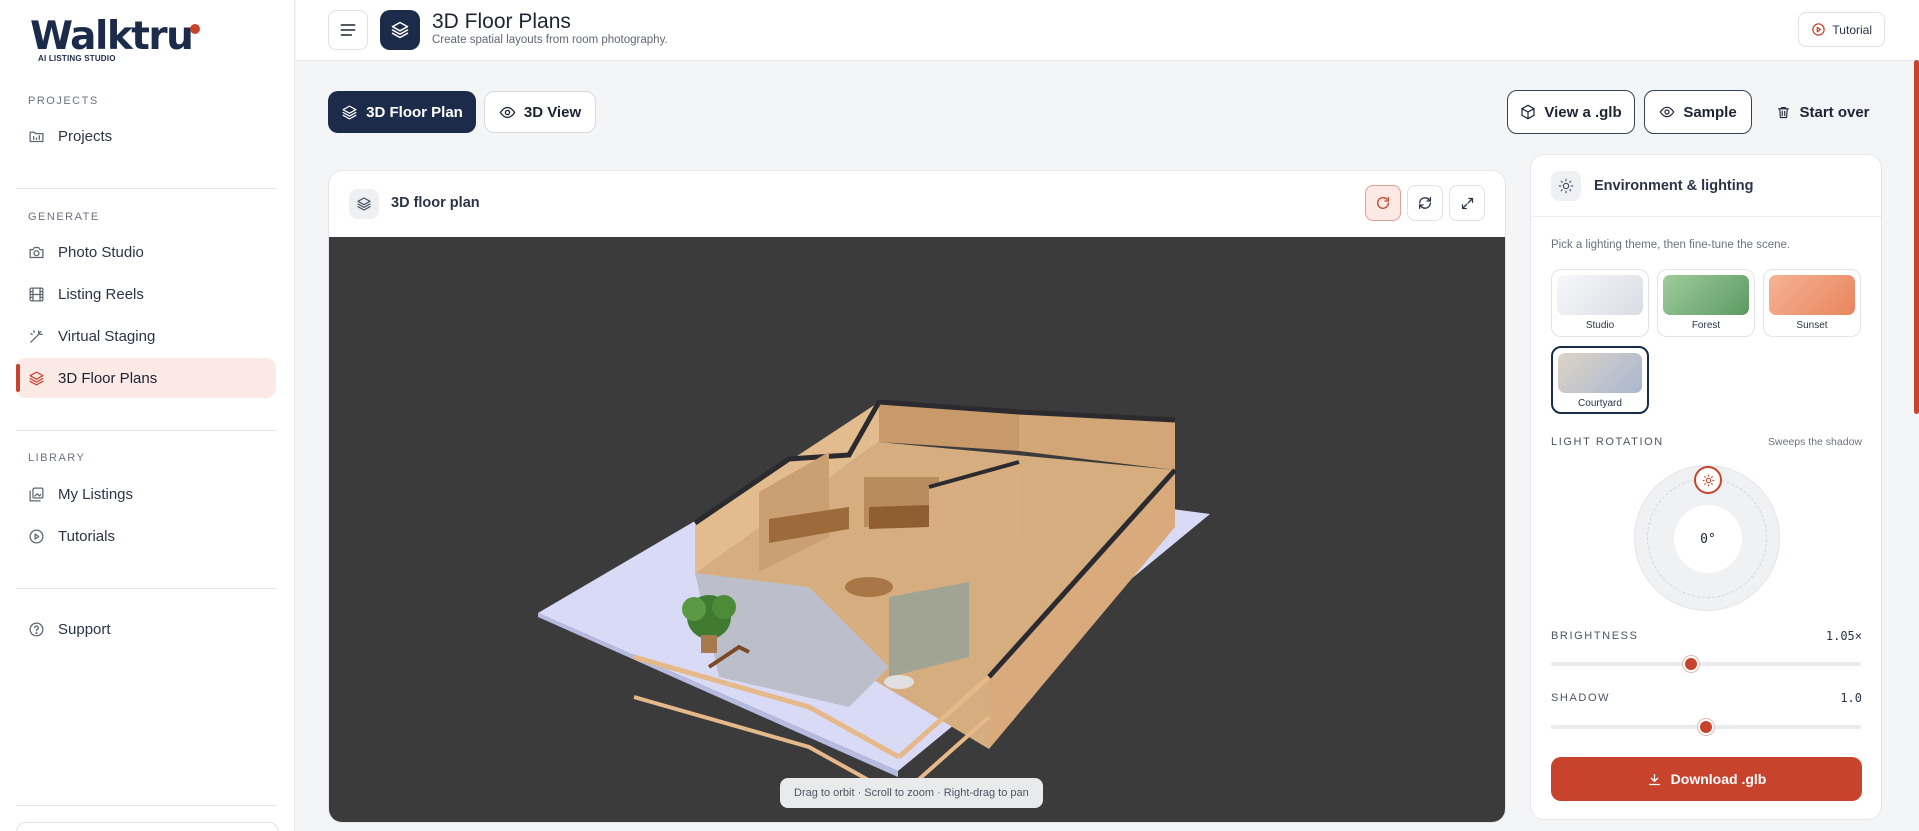 This screenshot has height=831, width=1919. Describe the element at coordinates (146, 136) in the screenshot. I see `sidebar-item-projects: Projects` at that location.